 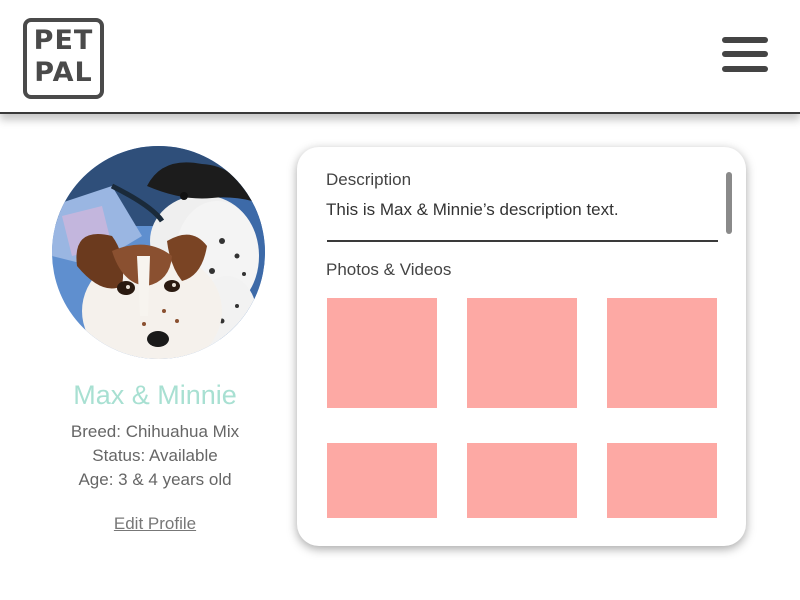 What do you see at coordinates (155, 524) in the screenshot?
I see `edit-profile-link: Edit Profile` at bounding box center [155, 524].